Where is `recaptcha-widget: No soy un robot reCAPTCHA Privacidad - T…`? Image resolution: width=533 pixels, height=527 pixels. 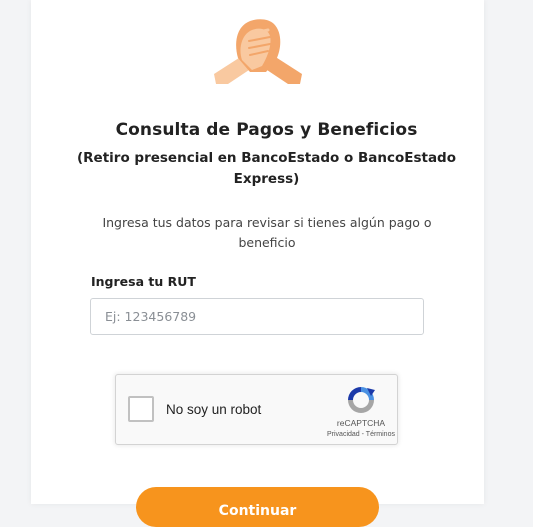
recaptcha-widget: No soy un robot reCAPTCHA Privacidad - T… is located at coordinates (256, 409).